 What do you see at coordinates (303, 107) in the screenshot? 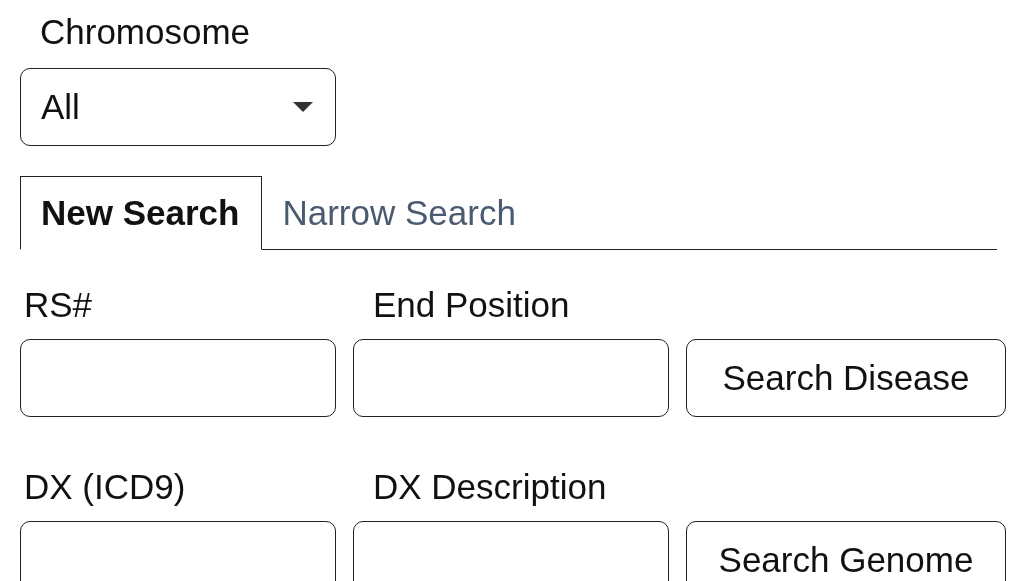
I see `caret-icon` at bounding box center [303, 107].